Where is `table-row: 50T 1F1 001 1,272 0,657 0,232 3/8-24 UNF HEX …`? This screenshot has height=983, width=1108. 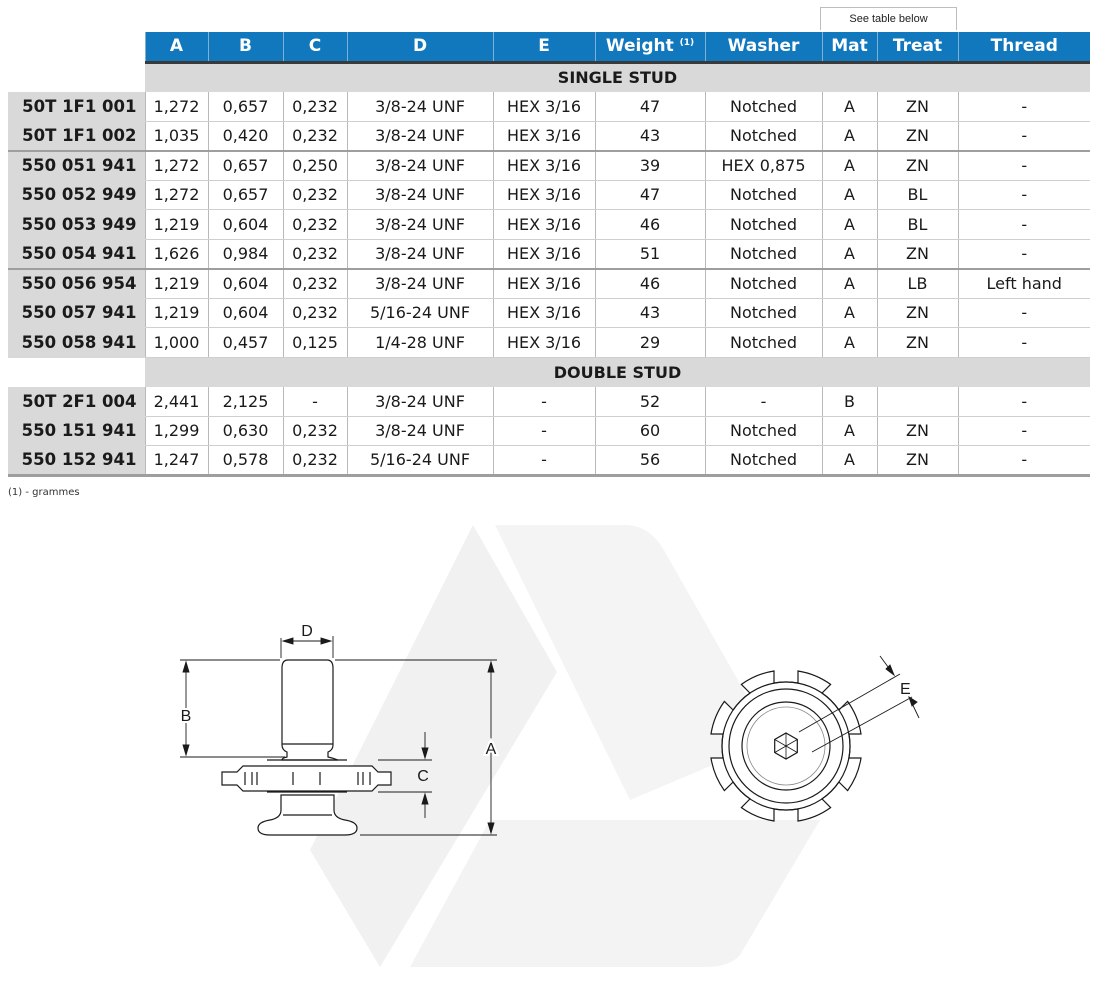 table-row: 50T 1F1 001 1,272 0,657 0,232 3/8-24 UNF HEX … is located at coordinates (549, 106).